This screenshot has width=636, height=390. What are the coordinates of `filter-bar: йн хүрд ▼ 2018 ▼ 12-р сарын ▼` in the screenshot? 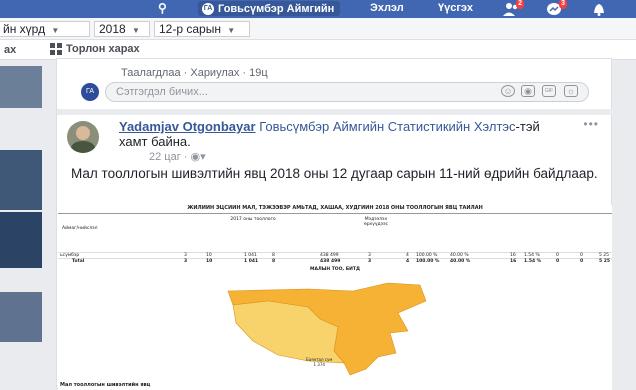 It's located at (318, 29).